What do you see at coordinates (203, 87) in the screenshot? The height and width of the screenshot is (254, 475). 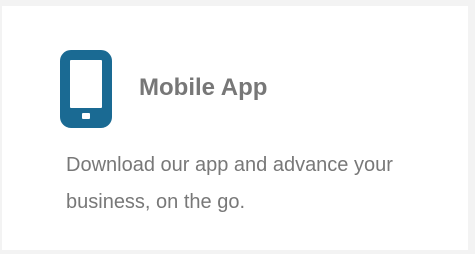 I see `card-title: Mobile App` at bounding box center [203, 87].